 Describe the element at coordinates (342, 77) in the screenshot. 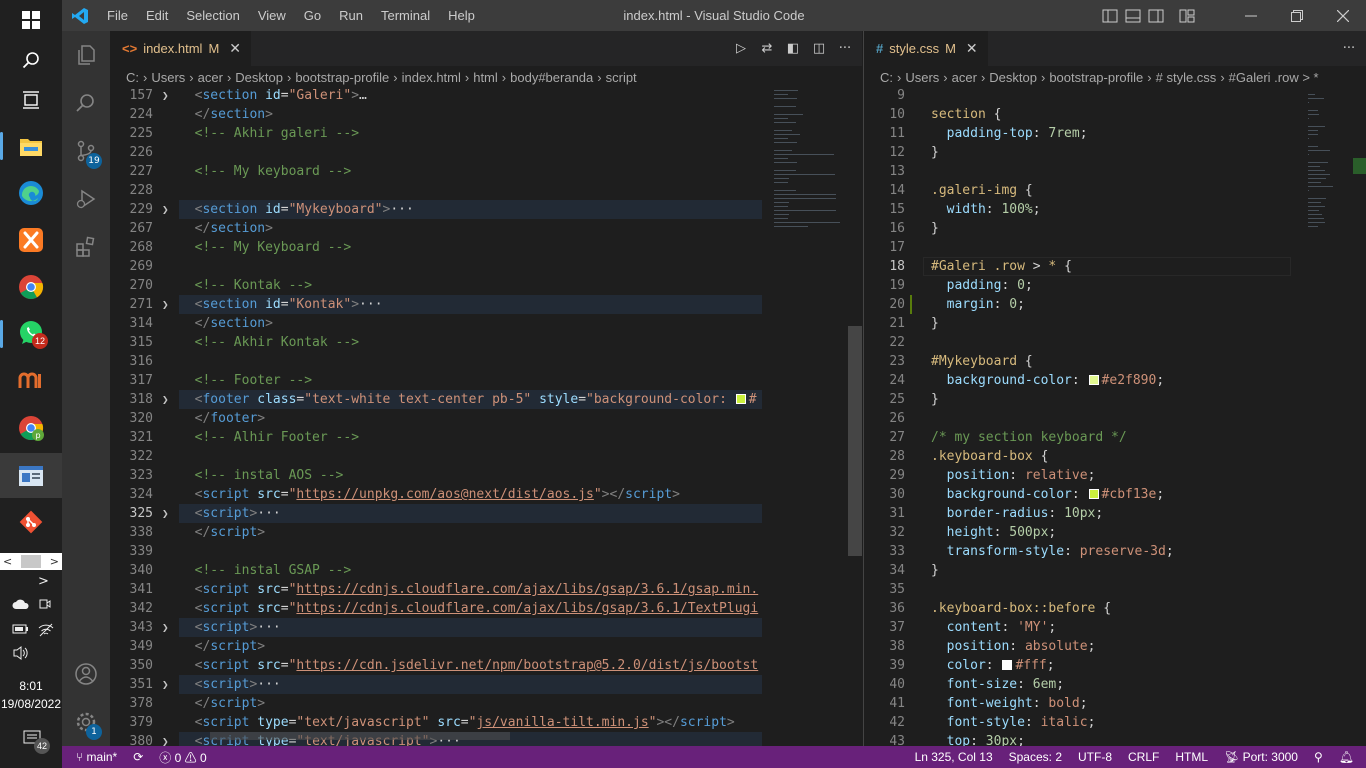

I see `breadcrumb-item: bootstrap-profile` at that location.